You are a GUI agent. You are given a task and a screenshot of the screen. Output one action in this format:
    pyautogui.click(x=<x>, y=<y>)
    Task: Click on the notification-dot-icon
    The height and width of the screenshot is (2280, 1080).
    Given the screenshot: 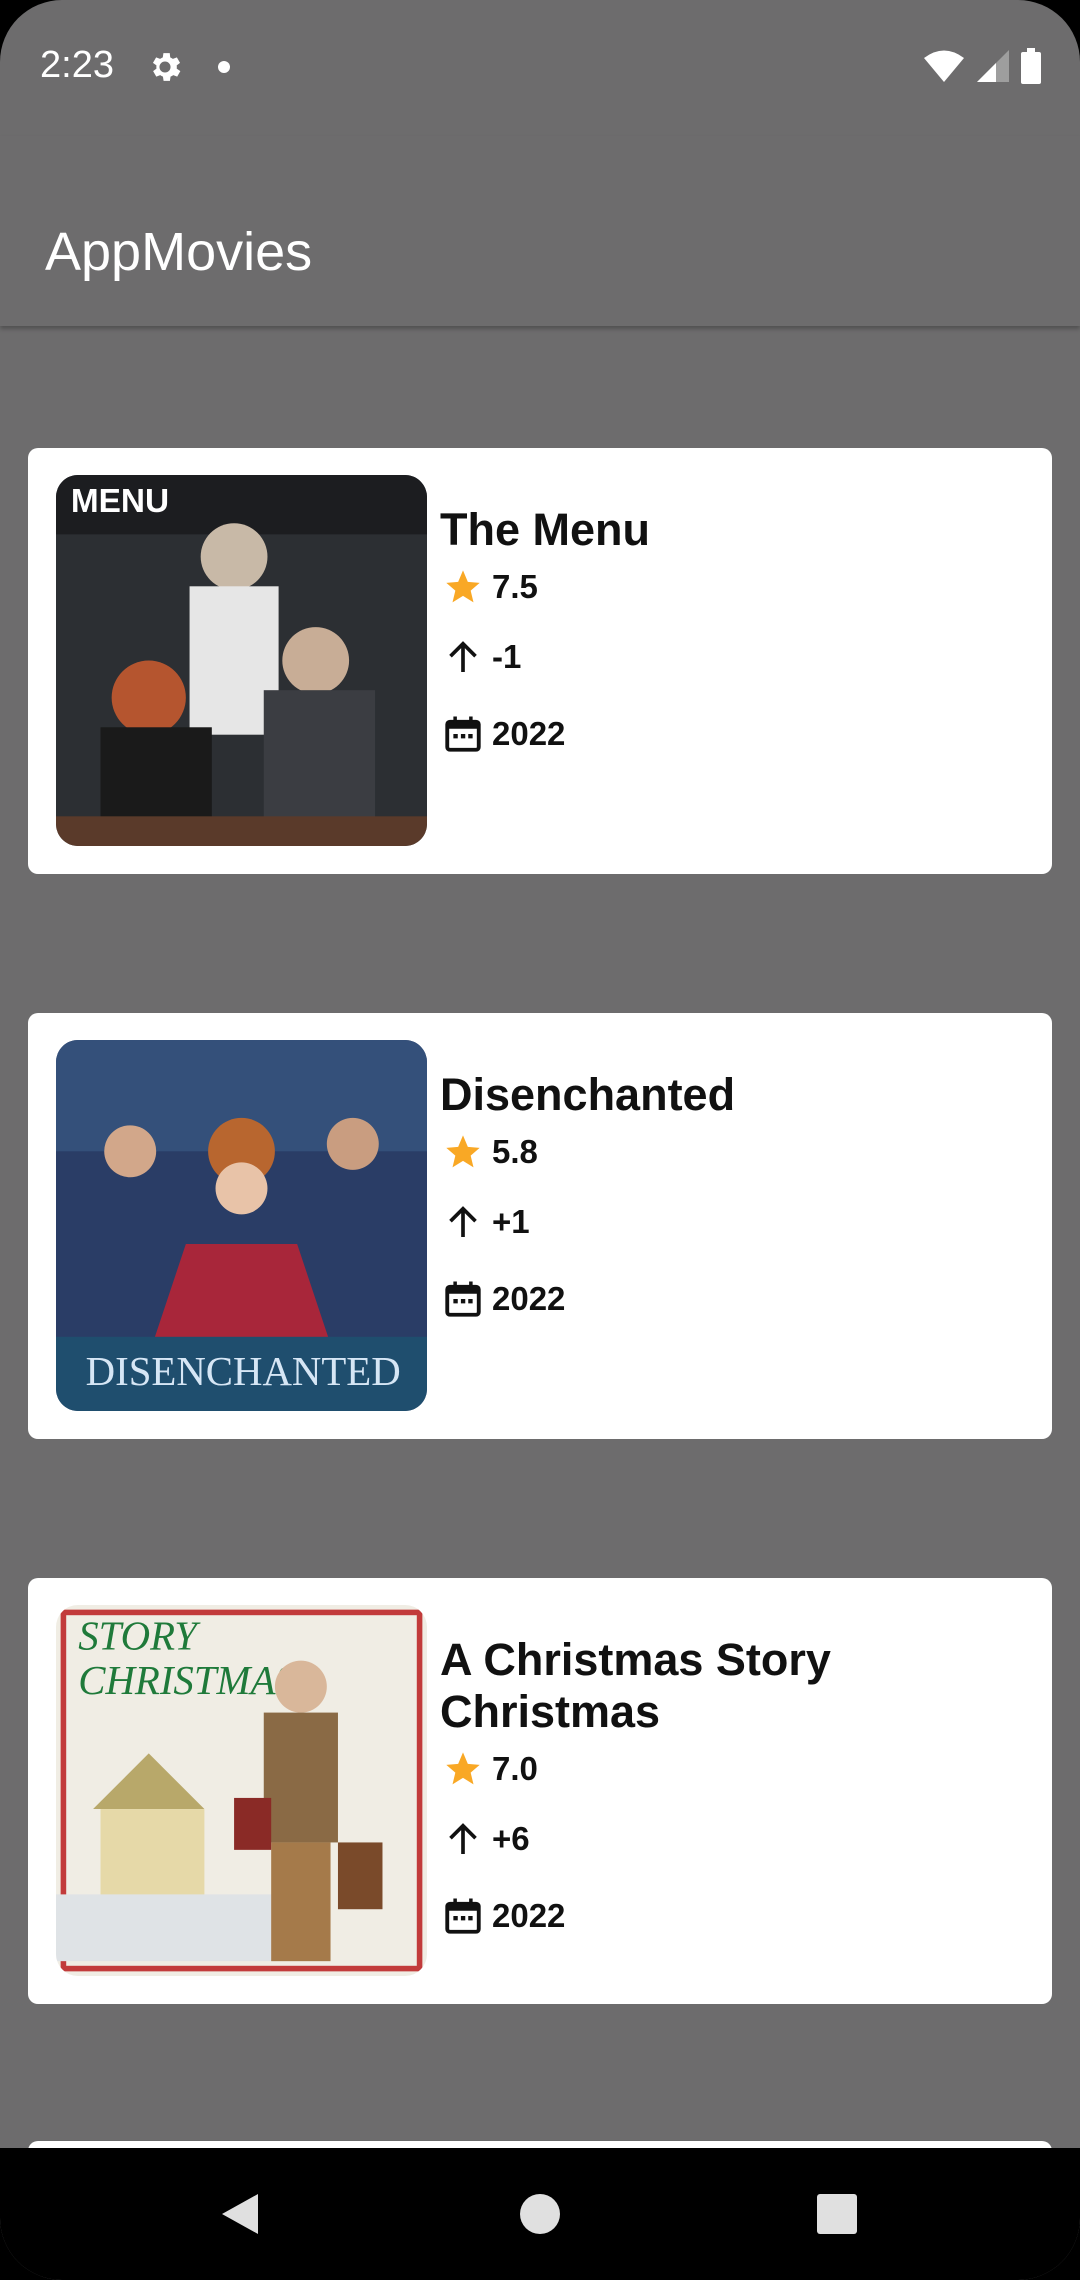 What is the action you would take?
    pyautogui.click(x=224, y=67)
    